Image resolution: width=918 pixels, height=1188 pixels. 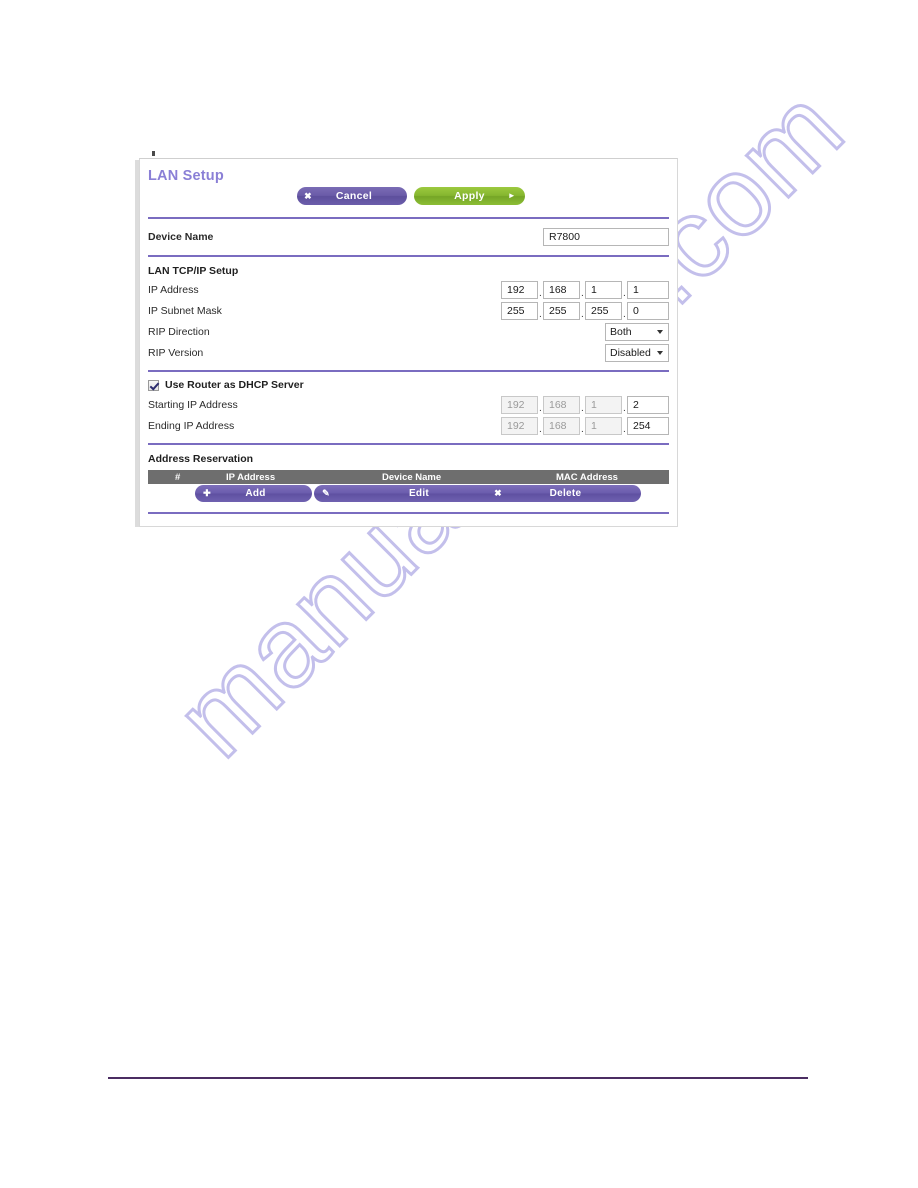 What do you see at coordinates (193, 405) in the screenshot?
I see `starting-ip-label: Starting IP Address` at bounding box center [193, 405].